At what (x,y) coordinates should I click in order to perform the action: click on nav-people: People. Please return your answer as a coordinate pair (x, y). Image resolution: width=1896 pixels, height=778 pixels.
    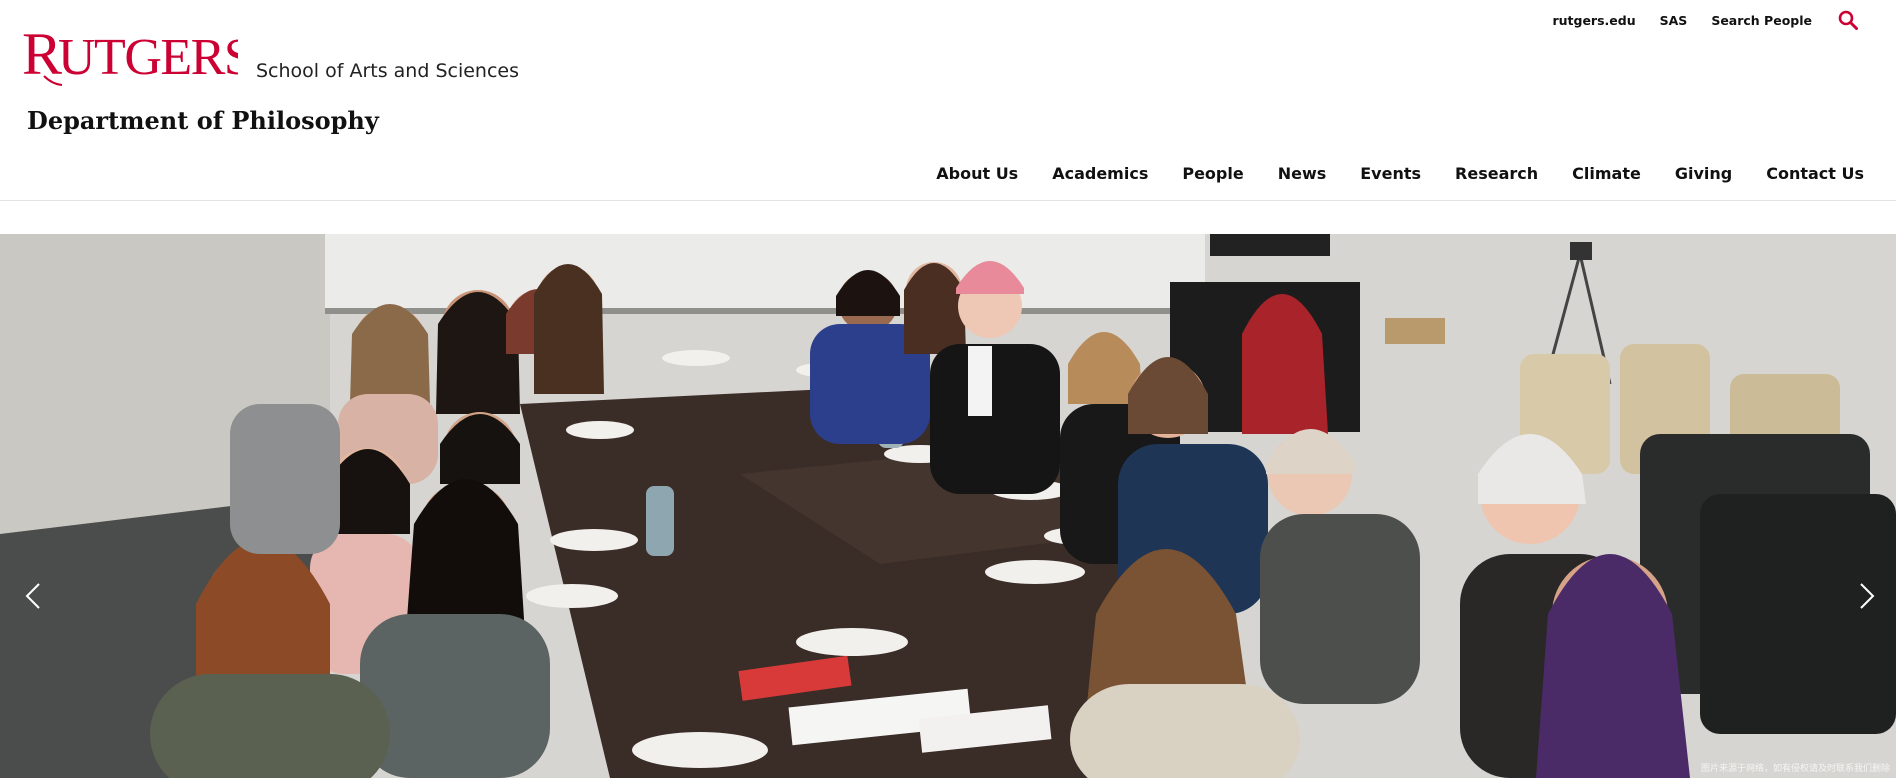
    Looking at the image, I should click on (1212, 173).